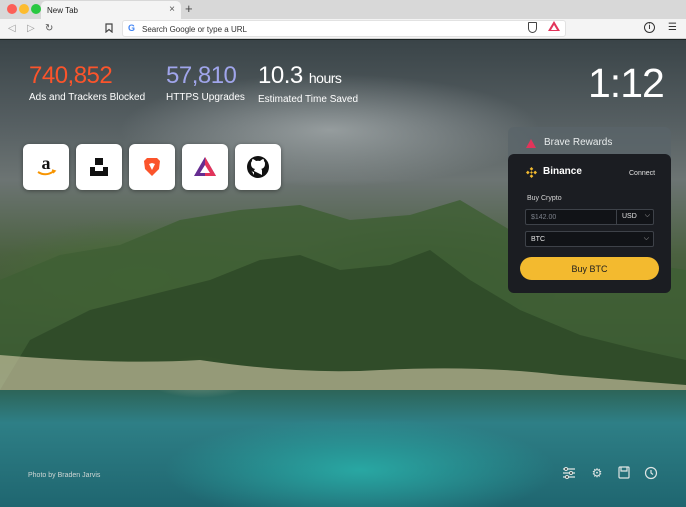 The image size is (686, 507). Describe the element at coordinates (31, 29) in the screenshot. I see `forward-icon: ▷` at that location.